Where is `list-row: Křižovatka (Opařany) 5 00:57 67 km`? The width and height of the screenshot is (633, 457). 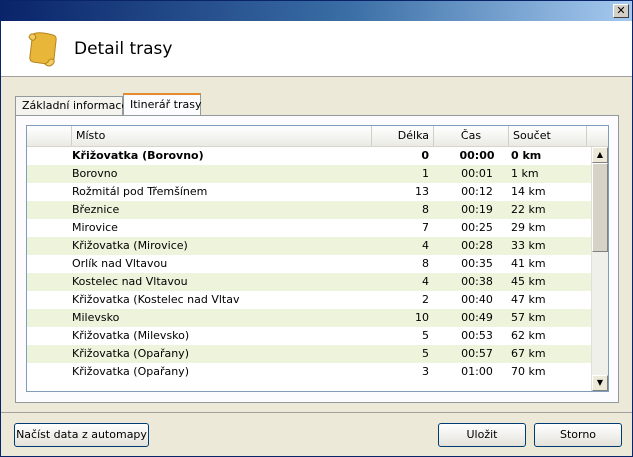 list-row: Křižovatka (Opařany) 5 00:57 67 km is located at coordinates (310, 354).